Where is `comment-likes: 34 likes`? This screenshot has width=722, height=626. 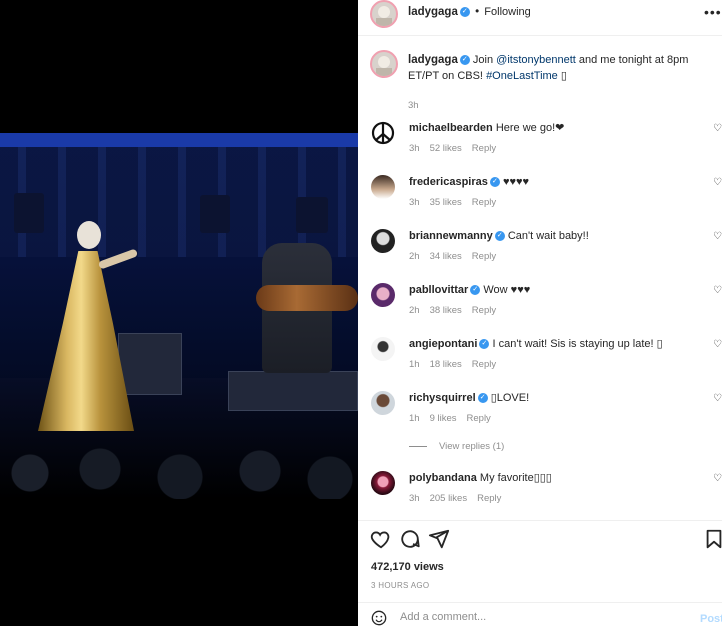 comment-likes: 34 likes is located at coordinates (446, 256).